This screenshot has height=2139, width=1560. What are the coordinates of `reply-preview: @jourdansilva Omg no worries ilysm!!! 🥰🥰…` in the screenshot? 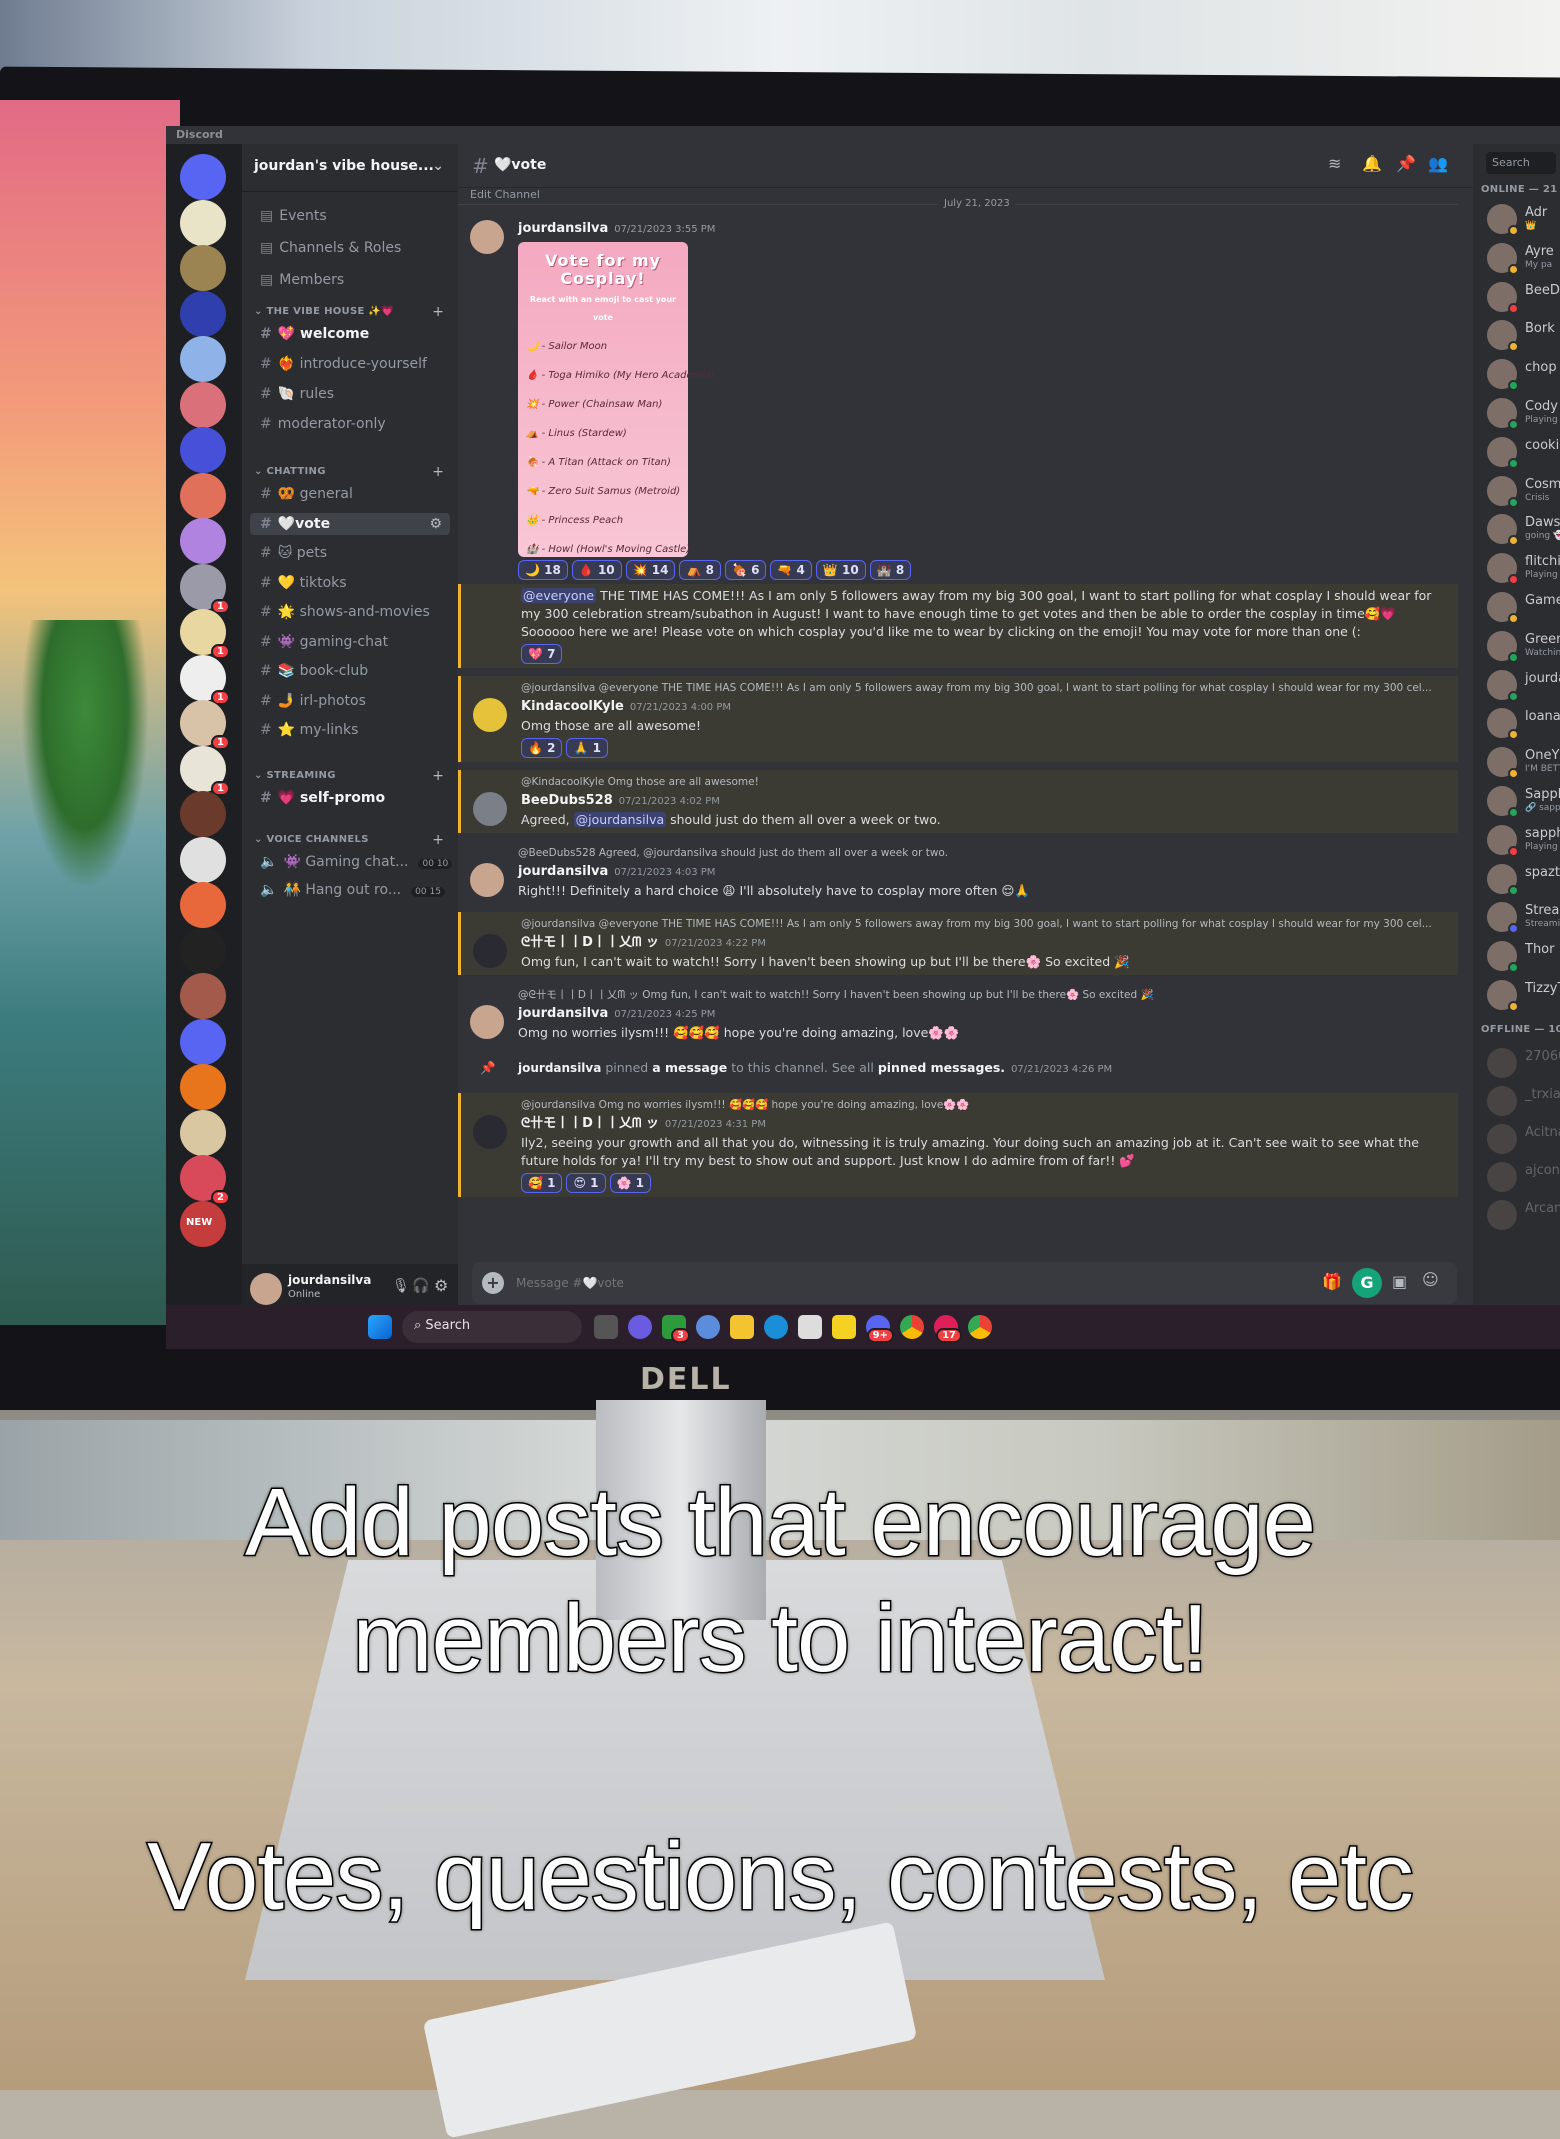 It's located at (981, 1105).